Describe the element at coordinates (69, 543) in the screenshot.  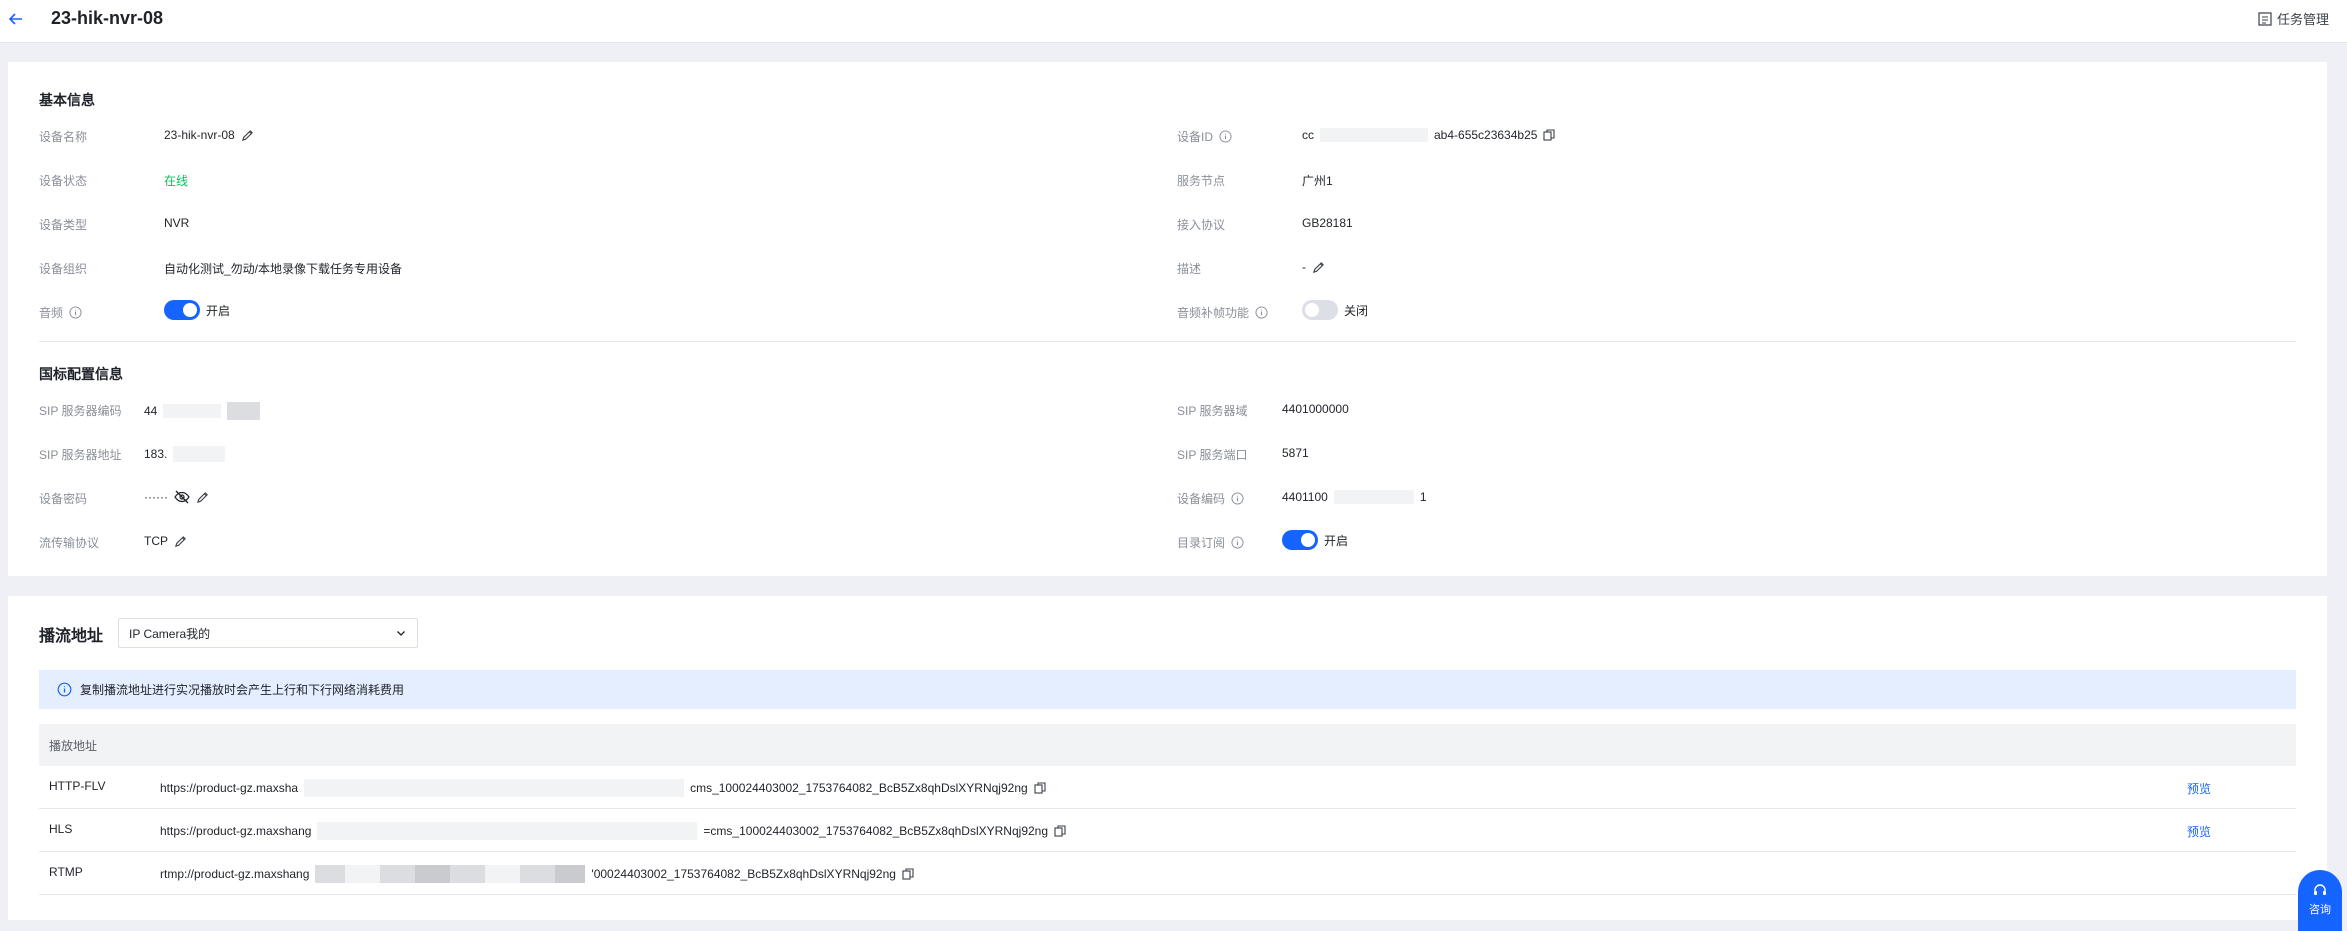
I see `transport-protocol-label: 流传输协议` at that location.